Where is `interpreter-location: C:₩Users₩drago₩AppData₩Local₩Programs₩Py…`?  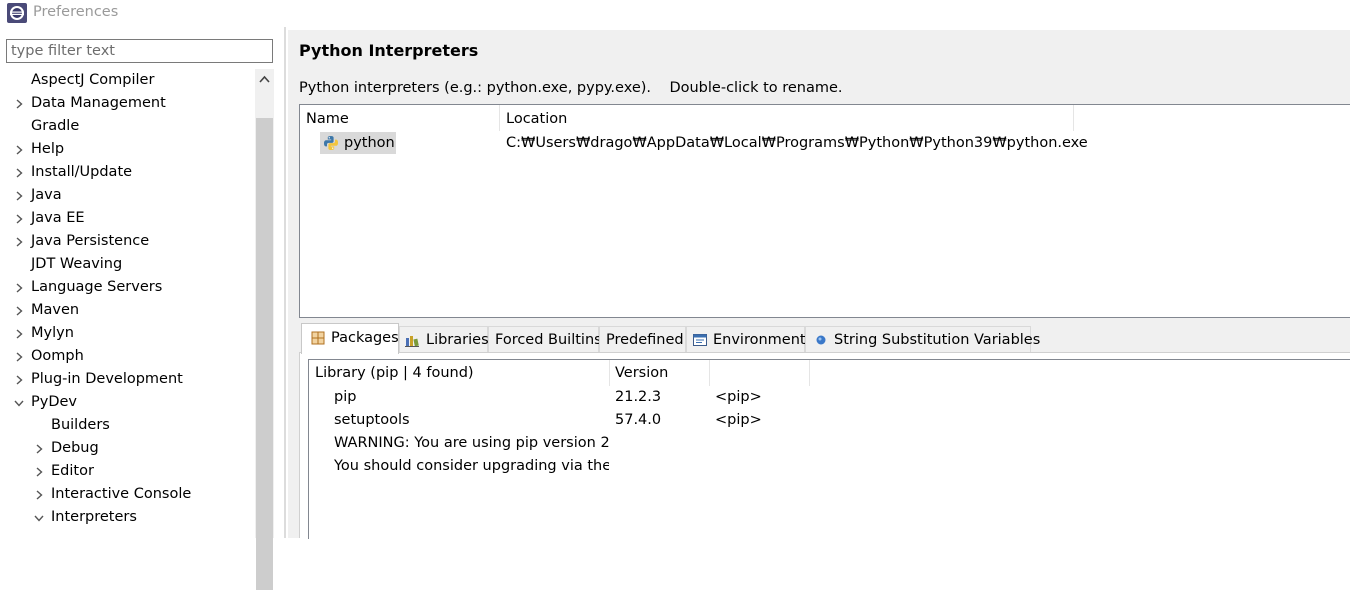
interpreter-location: C:₩Users₩drago₩AppData₩Local₩Programs₩Py… is located at coordinates (797, 143).